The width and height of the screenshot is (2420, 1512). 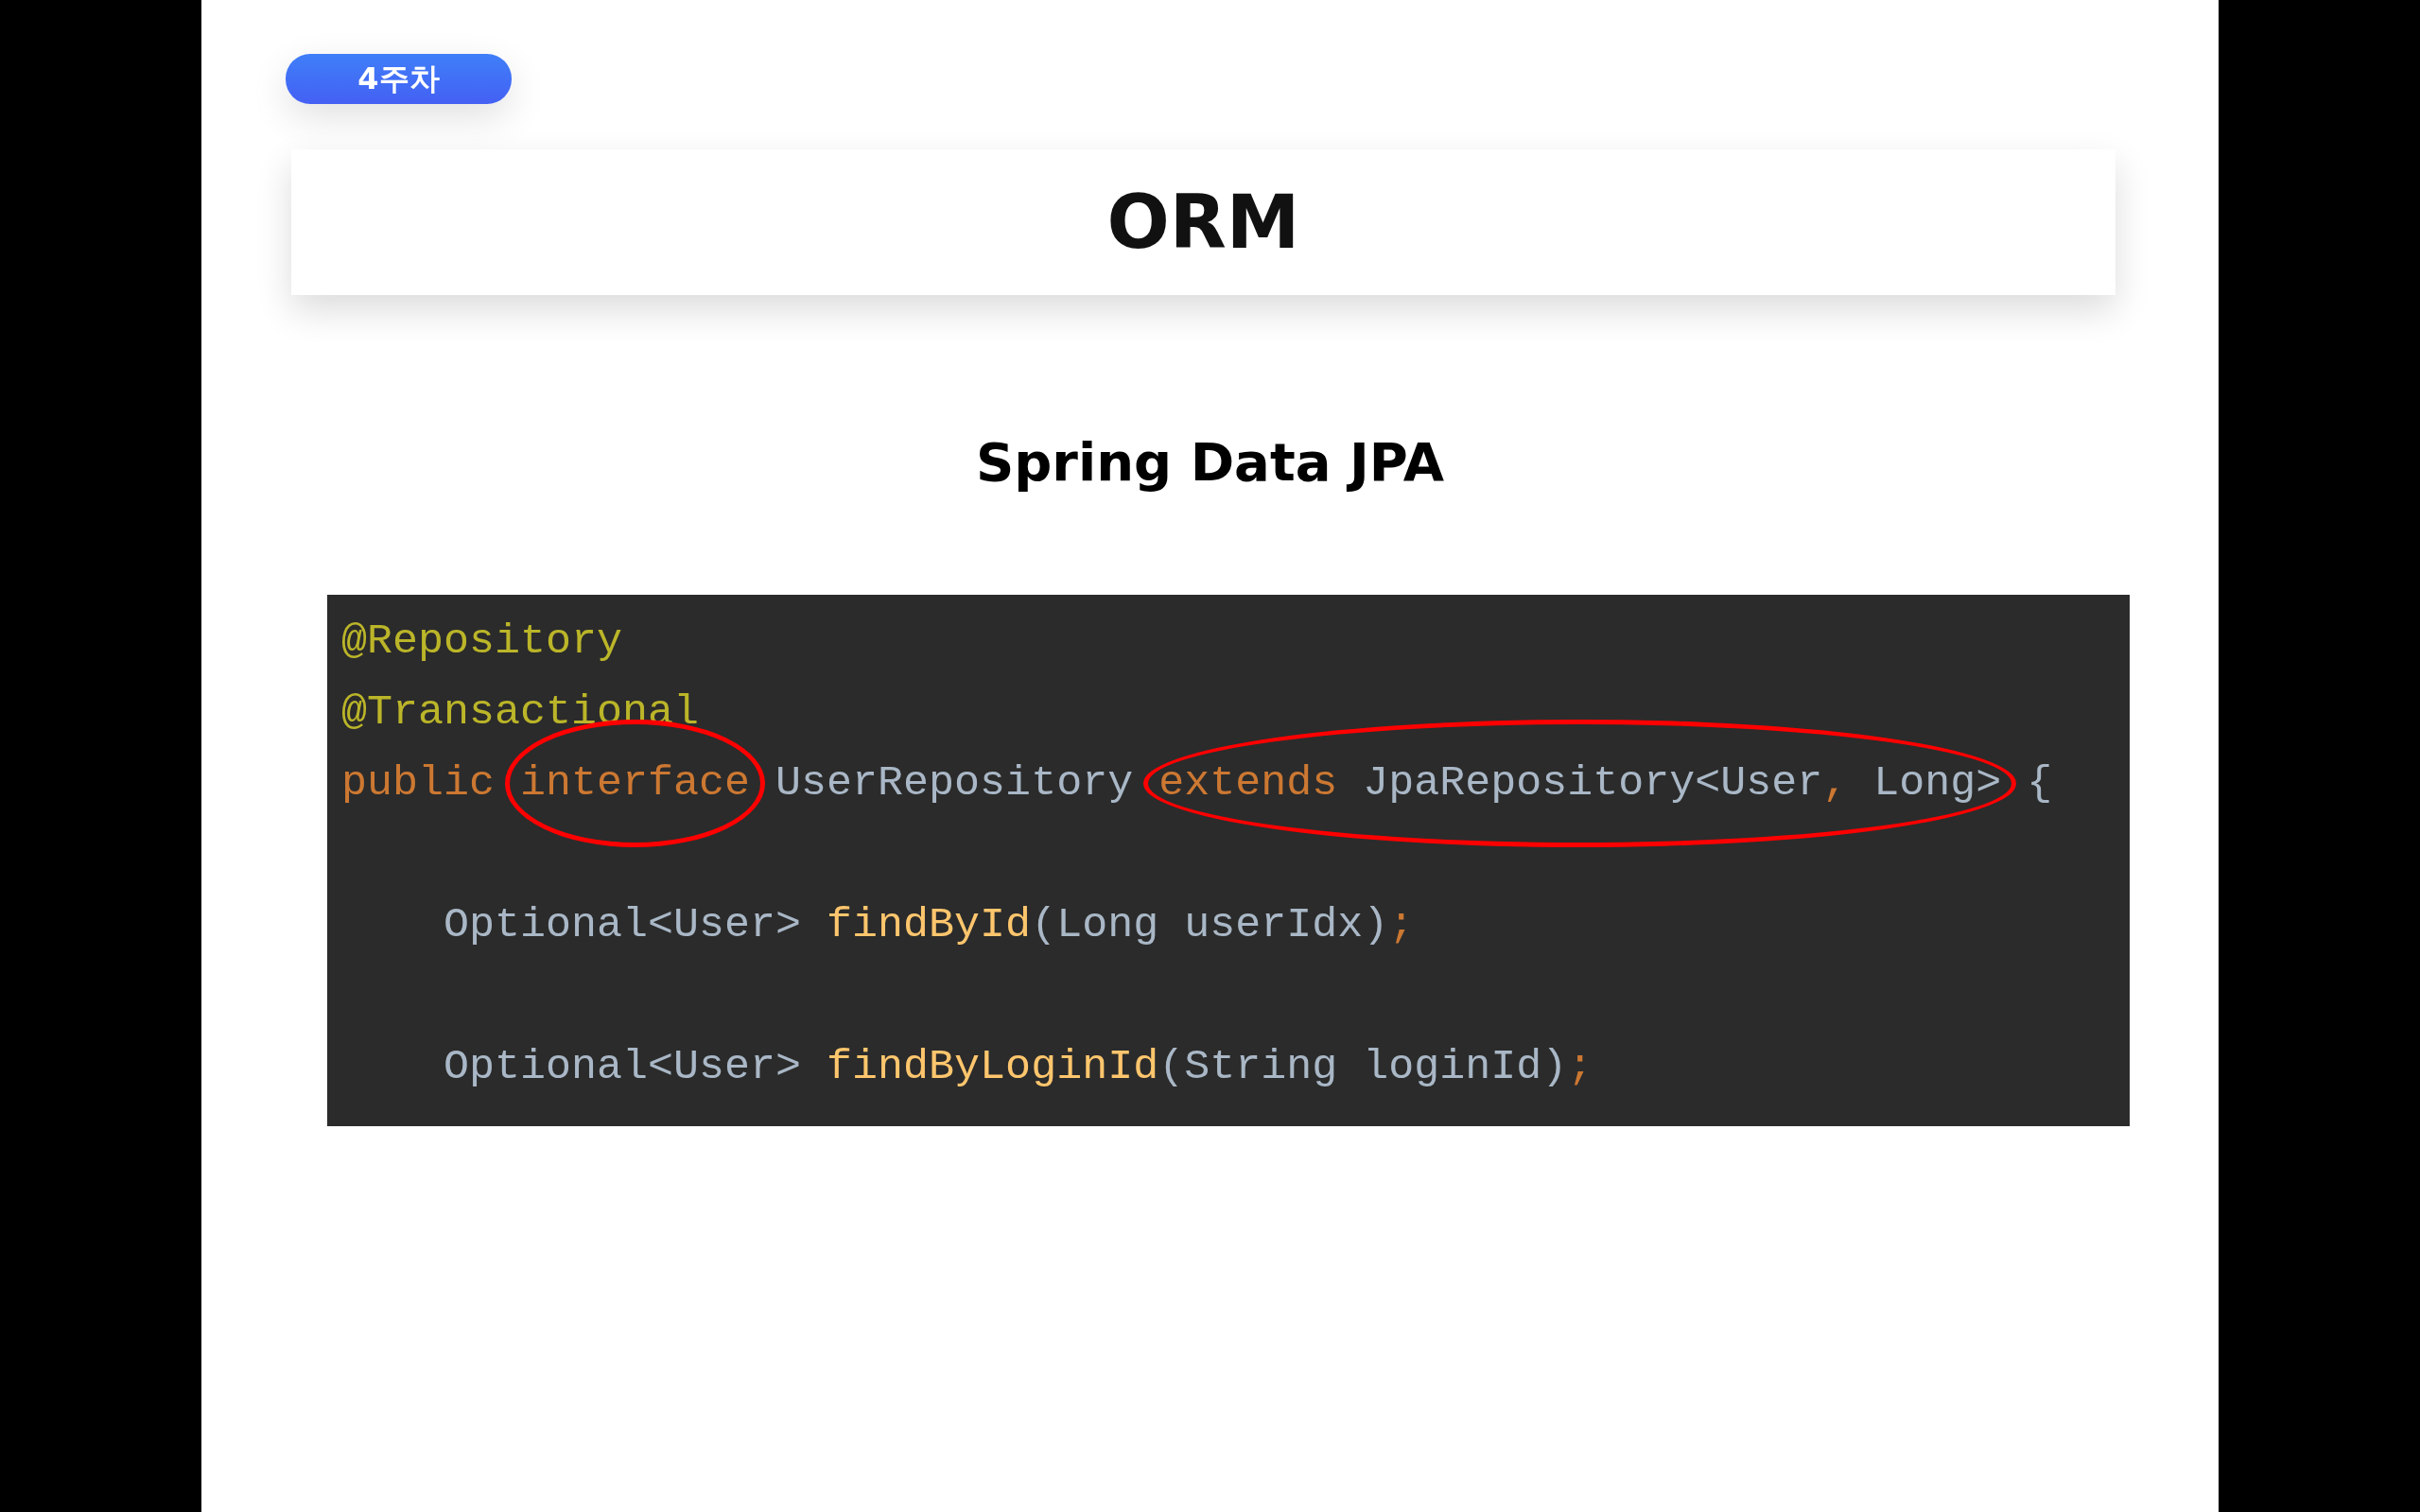 What do you see at coordinates (1203, 222) in the screenshot?
I see `slide-title: ORM` at bounding box center [1203, 222].